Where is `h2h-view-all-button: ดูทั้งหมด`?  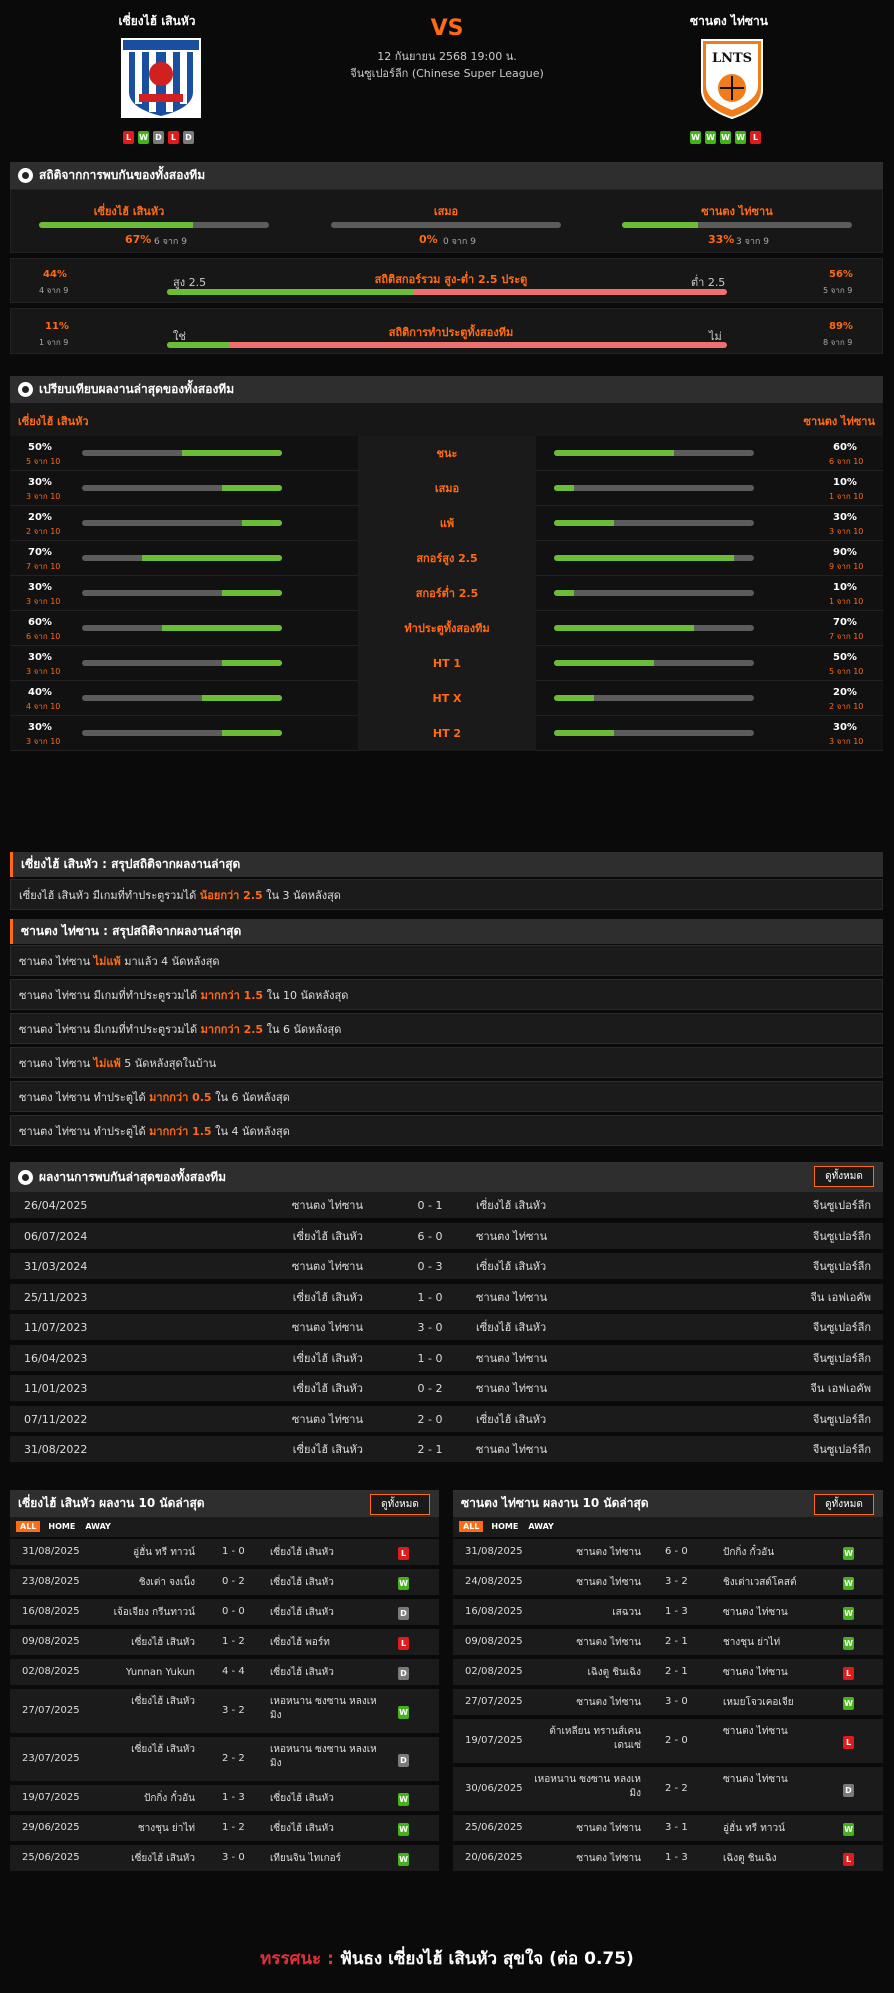
h2h-view-all-button: ดูทั้งหมด is located at coordinates (844, 1176).